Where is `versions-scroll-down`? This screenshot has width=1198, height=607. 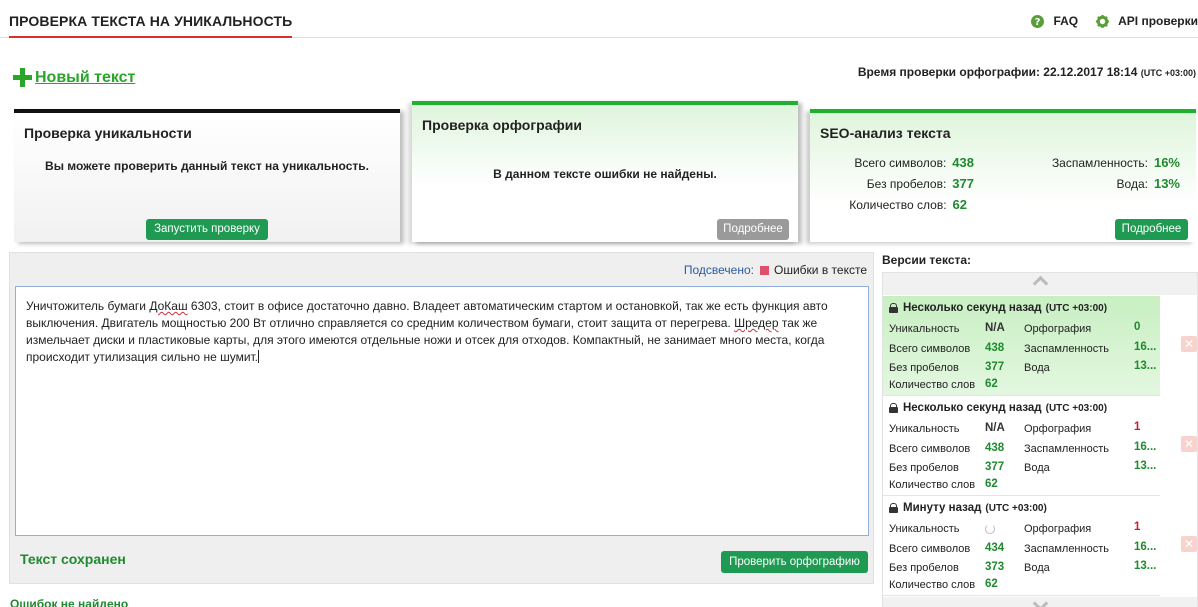
versions-scroll-down is located at coordinates (1040, 601).